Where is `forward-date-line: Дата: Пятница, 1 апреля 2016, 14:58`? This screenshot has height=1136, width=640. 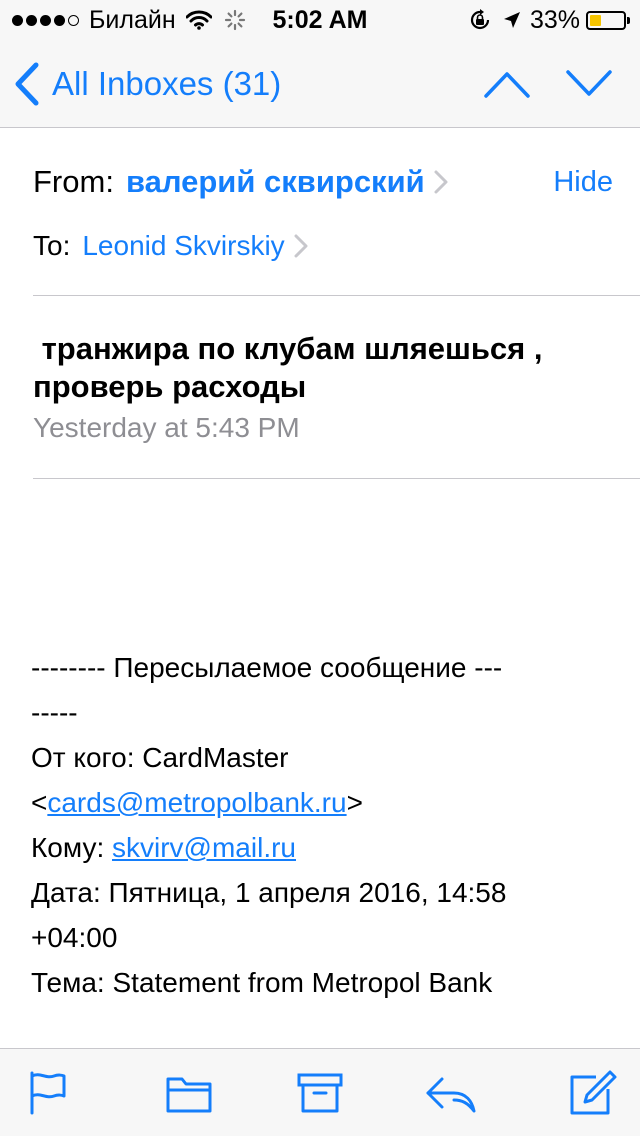 forward-date-line: Дата: Пятница, 1 апреля 2016, 14:58 is located at coordinates (269, 892).